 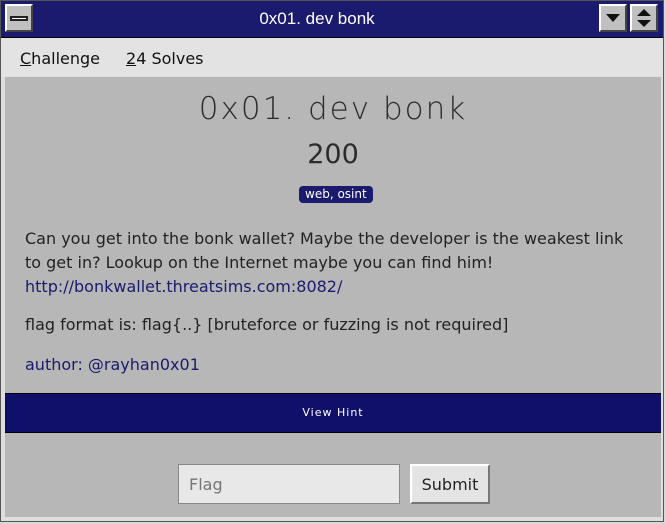 What do you see at coordinates (183, 286) in the screenshot?
I see `challenge-url-link: http://bonkwallet.threatsims.com:8082/` at bounding box center [183, 286].